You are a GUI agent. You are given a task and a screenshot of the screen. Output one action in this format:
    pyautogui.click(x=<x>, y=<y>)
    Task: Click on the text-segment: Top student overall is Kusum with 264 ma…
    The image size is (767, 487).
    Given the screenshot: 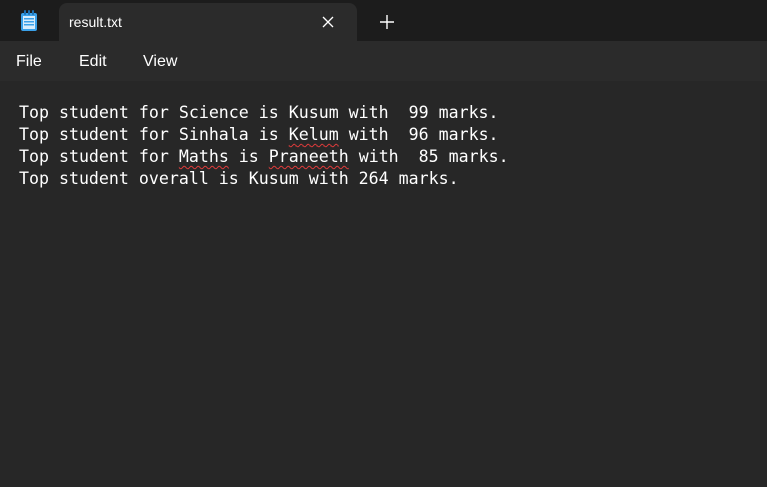 What is the action you would take?
    pyautogui.click(x=239, y=178)
    